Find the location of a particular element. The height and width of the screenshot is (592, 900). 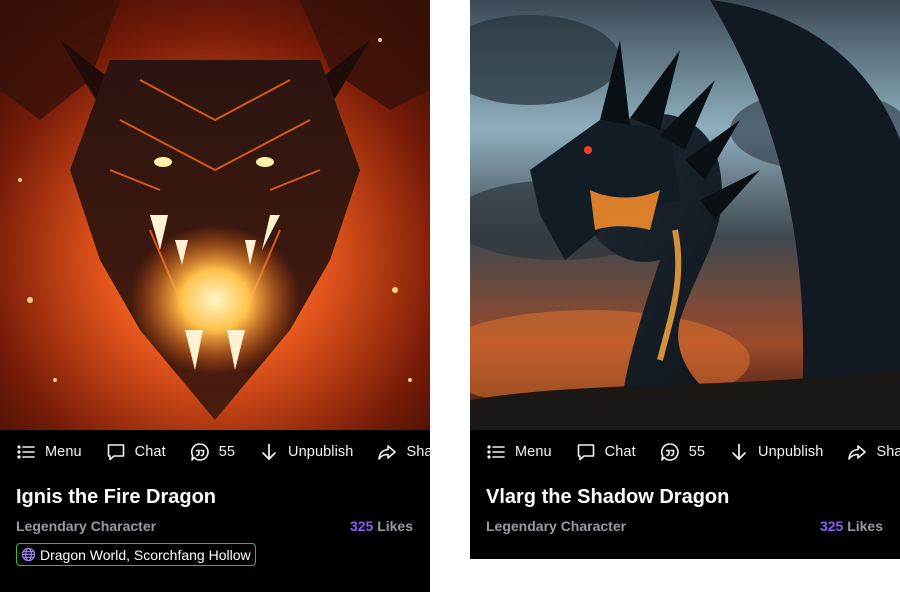

world-location-tag: Dragon World, Scorchfang Hollow is located at coordinates (136, 554).